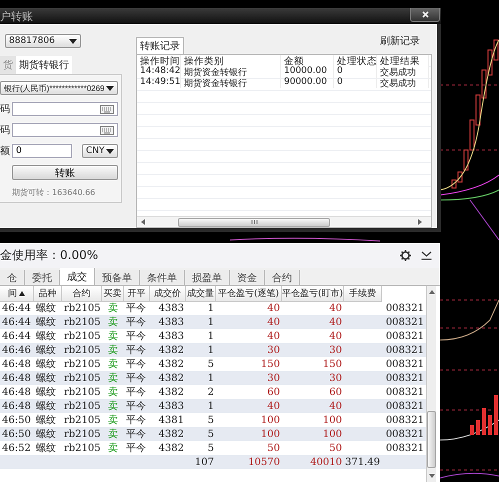  Describe the element at coordinates (42, 151) in the screenshot. I see `amount-field: 0` at that location.